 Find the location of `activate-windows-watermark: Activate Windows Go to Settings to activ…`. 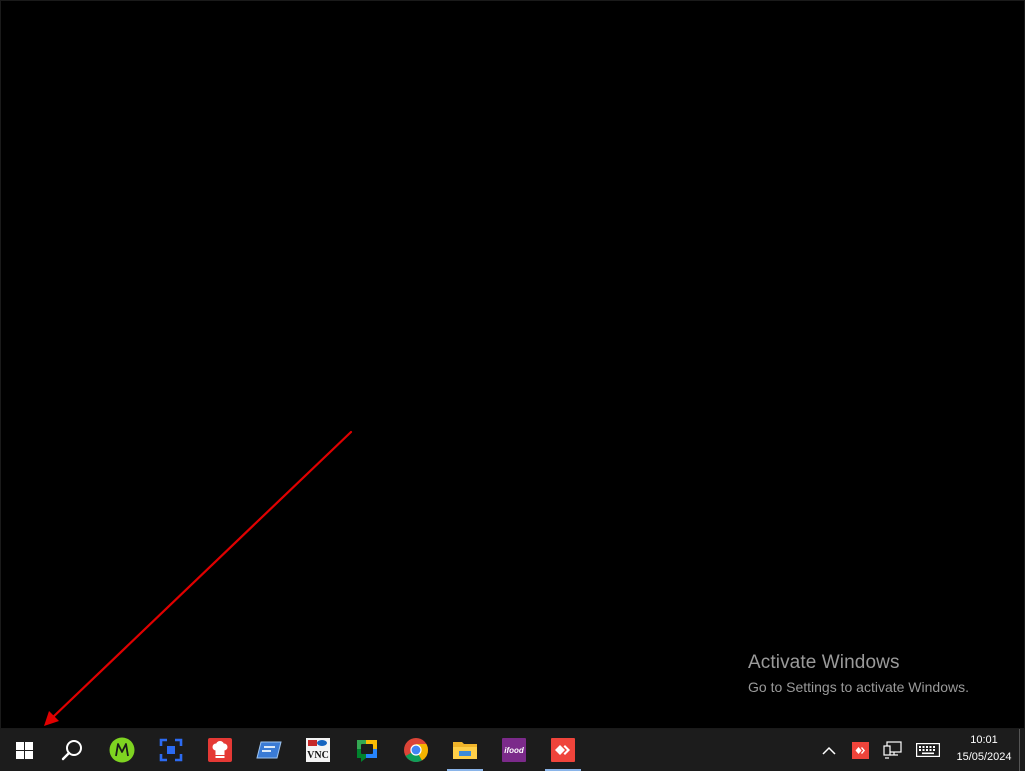

activate-windows-watermark: Activate Windows Go to Settings to activ… is located at coordinates (858, 674).